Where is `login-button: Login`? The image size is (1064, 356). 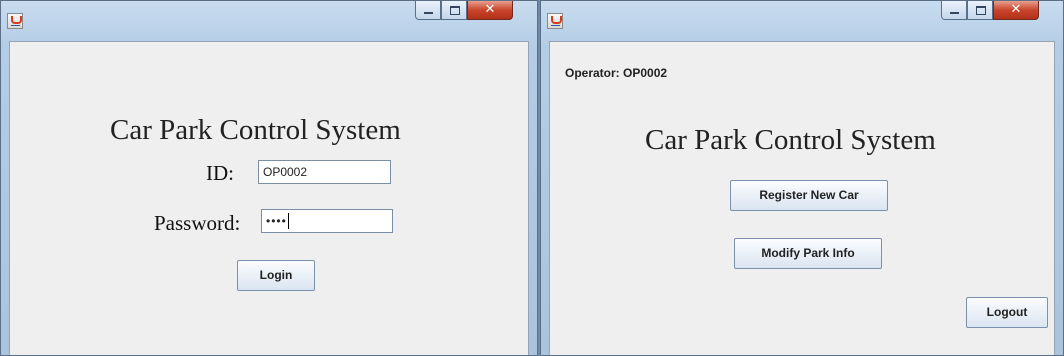
login-button: Login is located at coordinates (276, 275).